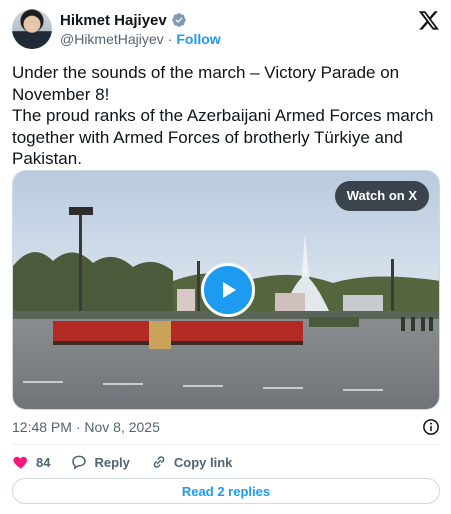 The image size is (451, 514). What do you see at coordinates (86, 427) in the screenshot?
I see `timestamp: 12:48 PM · Nov 8, 2025` at bounding box center [86, 427].